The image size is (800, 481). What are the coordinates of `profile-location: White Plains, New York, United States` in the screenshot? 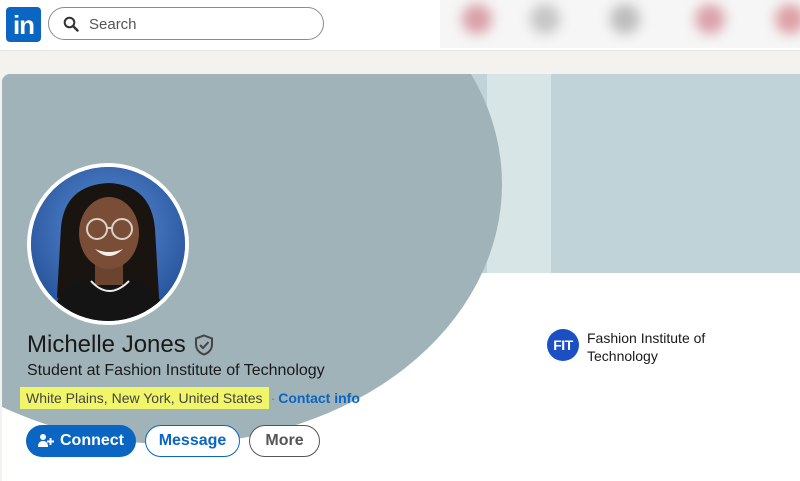 It's located at (144, 398).